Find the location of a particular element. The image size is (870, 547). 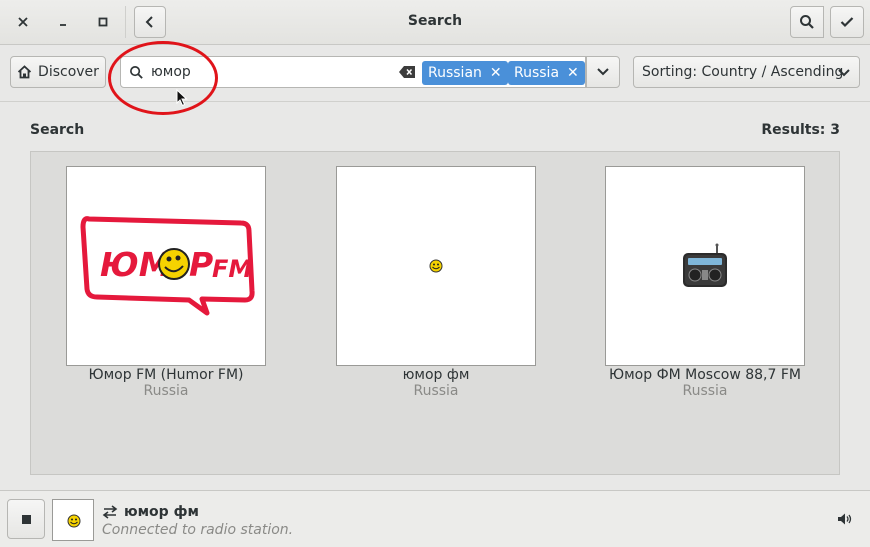

radio-icon is located at coordinates (705, 265).